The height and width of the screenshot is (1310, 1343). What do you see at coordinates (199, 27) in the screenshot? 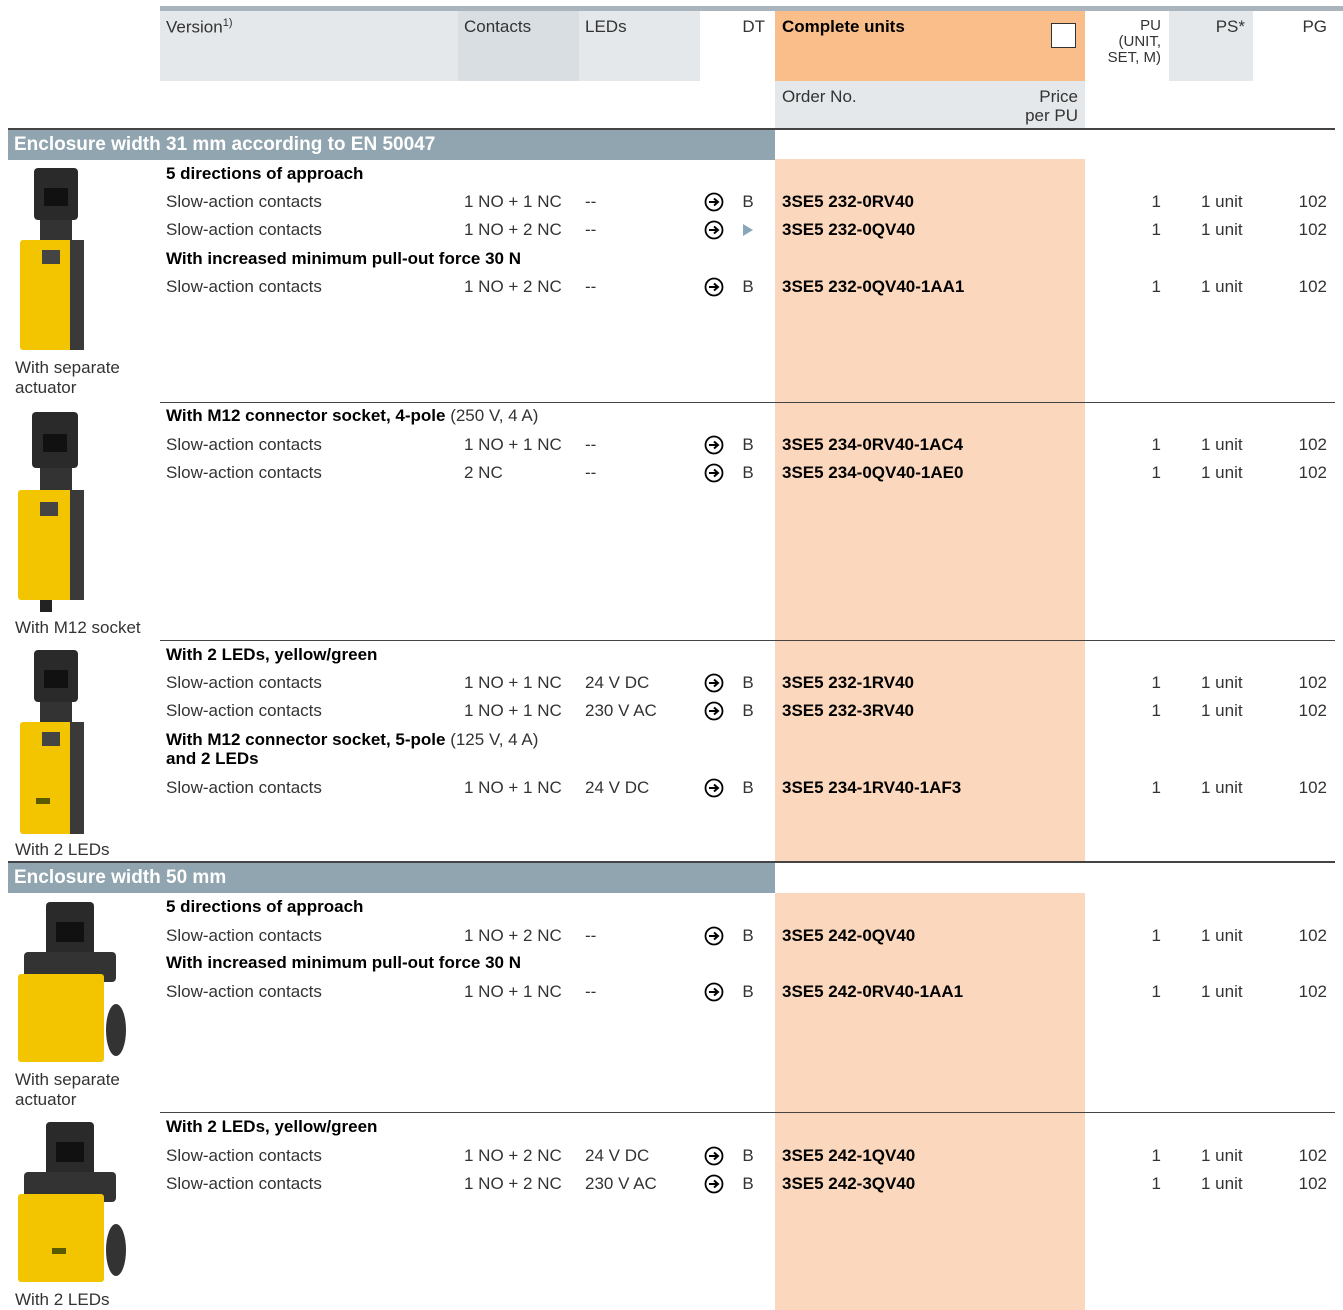
I see `version-header: Version1)` at bounding box center [199, 27].